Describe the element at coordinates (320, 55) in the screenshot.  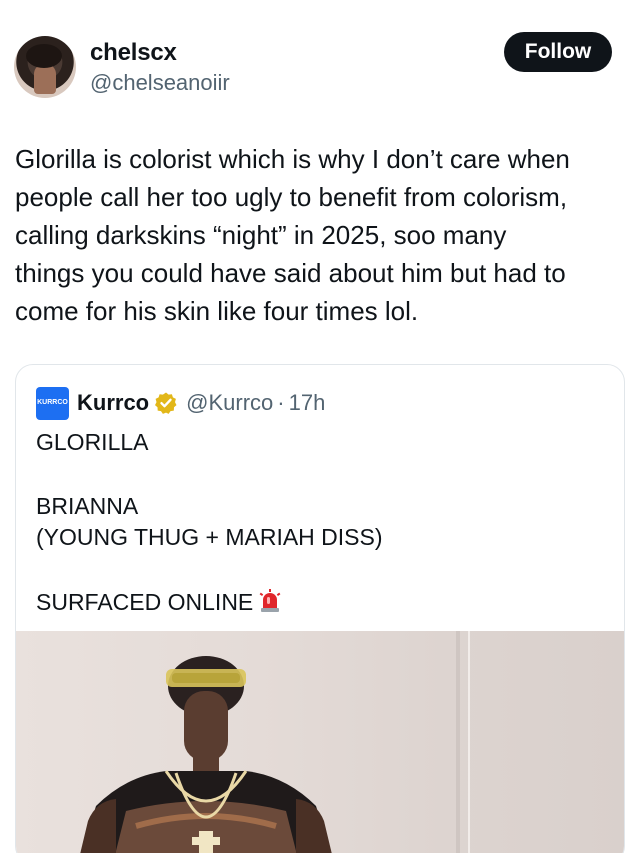
I see `post-header: chelscx @chelseanoiir Follow` at that location.